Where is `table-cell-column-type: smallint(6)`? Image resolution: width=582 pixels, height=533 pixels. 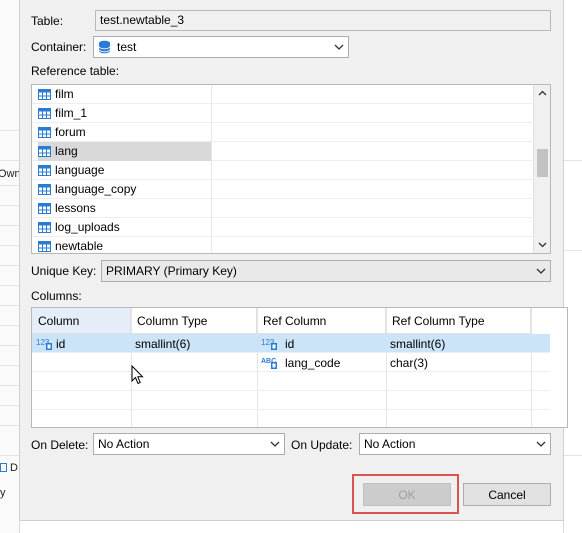
table-cell-column-type: smallint(6) is located at coordinates (160, 343).